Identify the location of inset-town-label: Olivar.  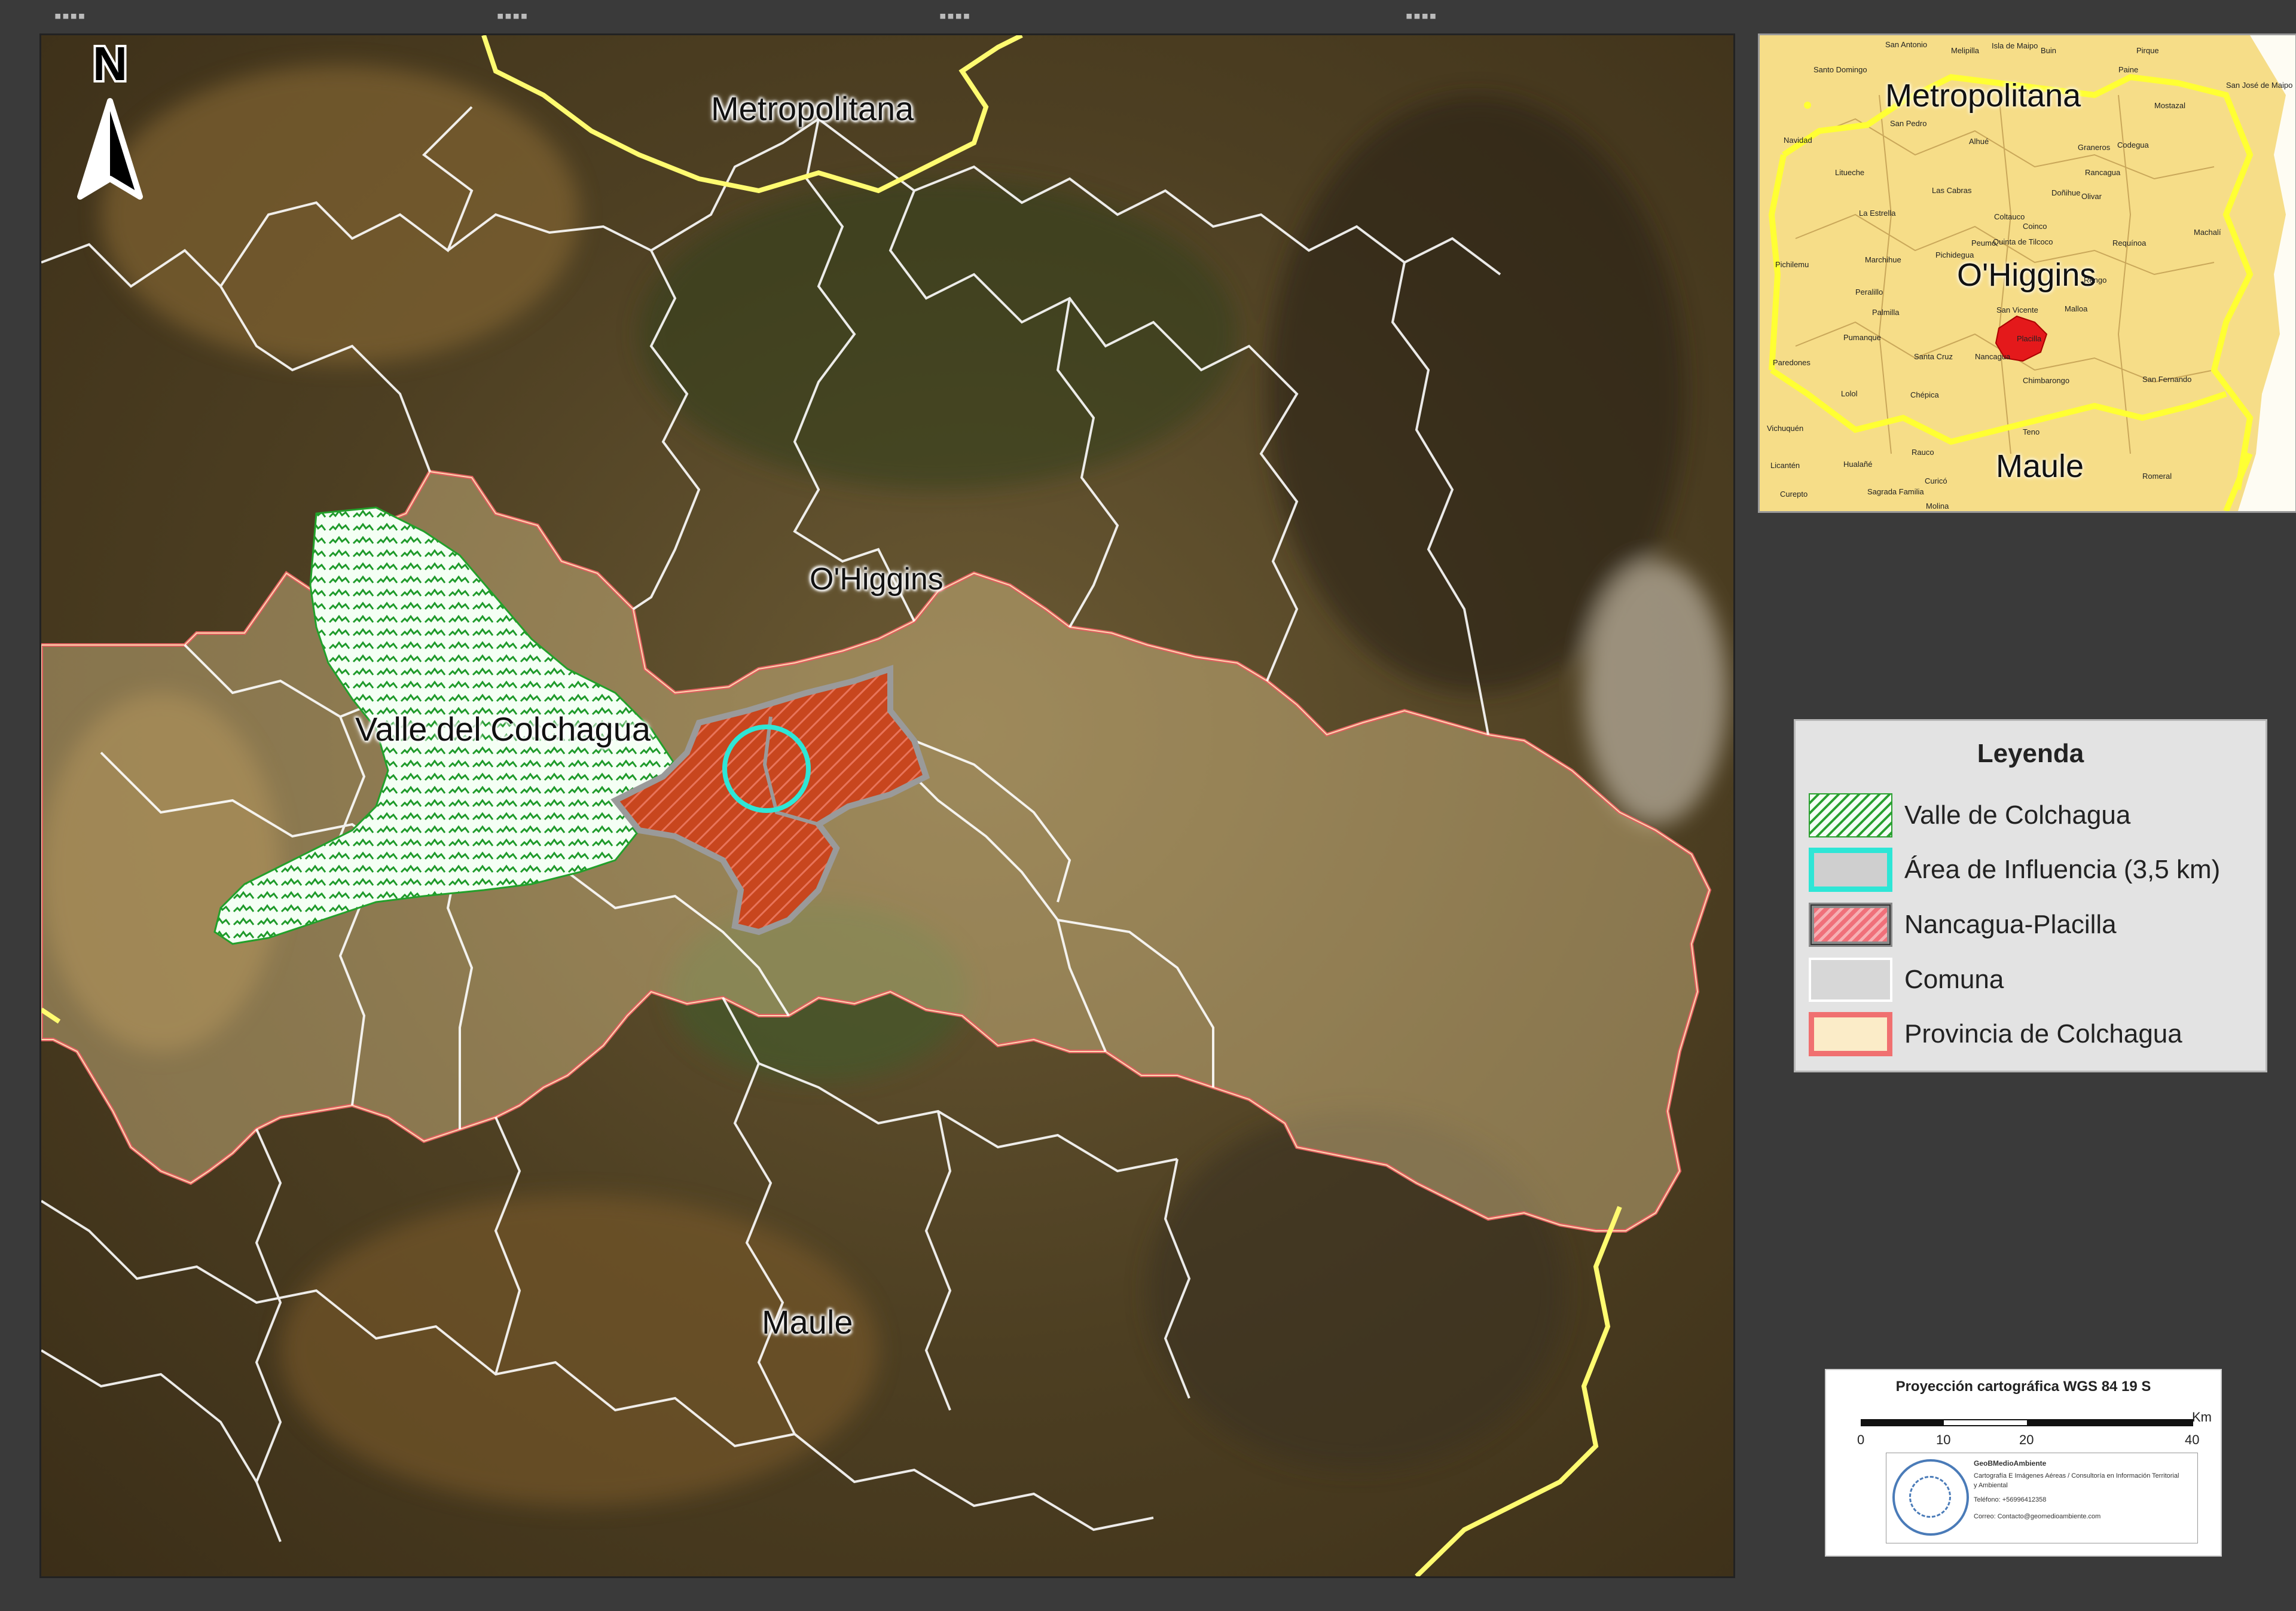
(2091, 196).